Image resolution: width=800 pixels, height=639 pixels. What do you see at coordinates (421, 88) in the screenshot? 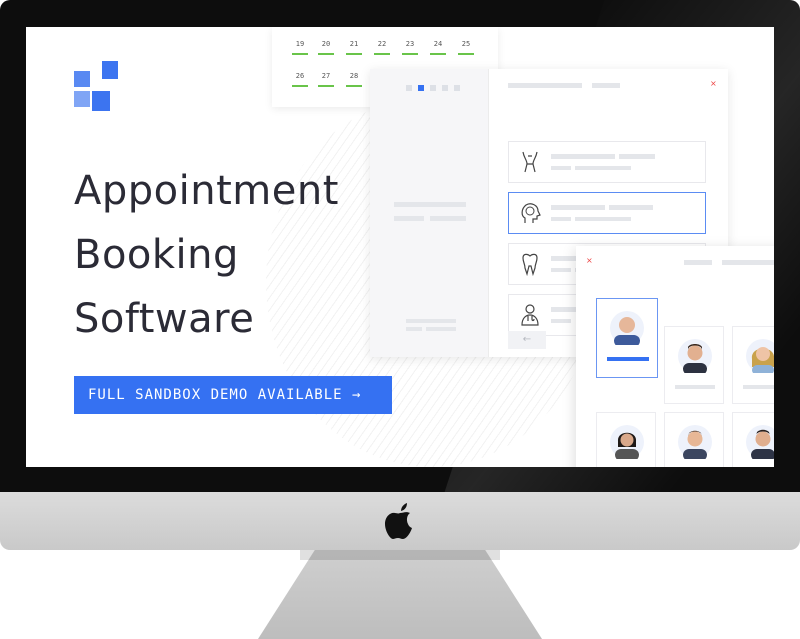
I see `step-dot-active` at bounding box center [421, 88].